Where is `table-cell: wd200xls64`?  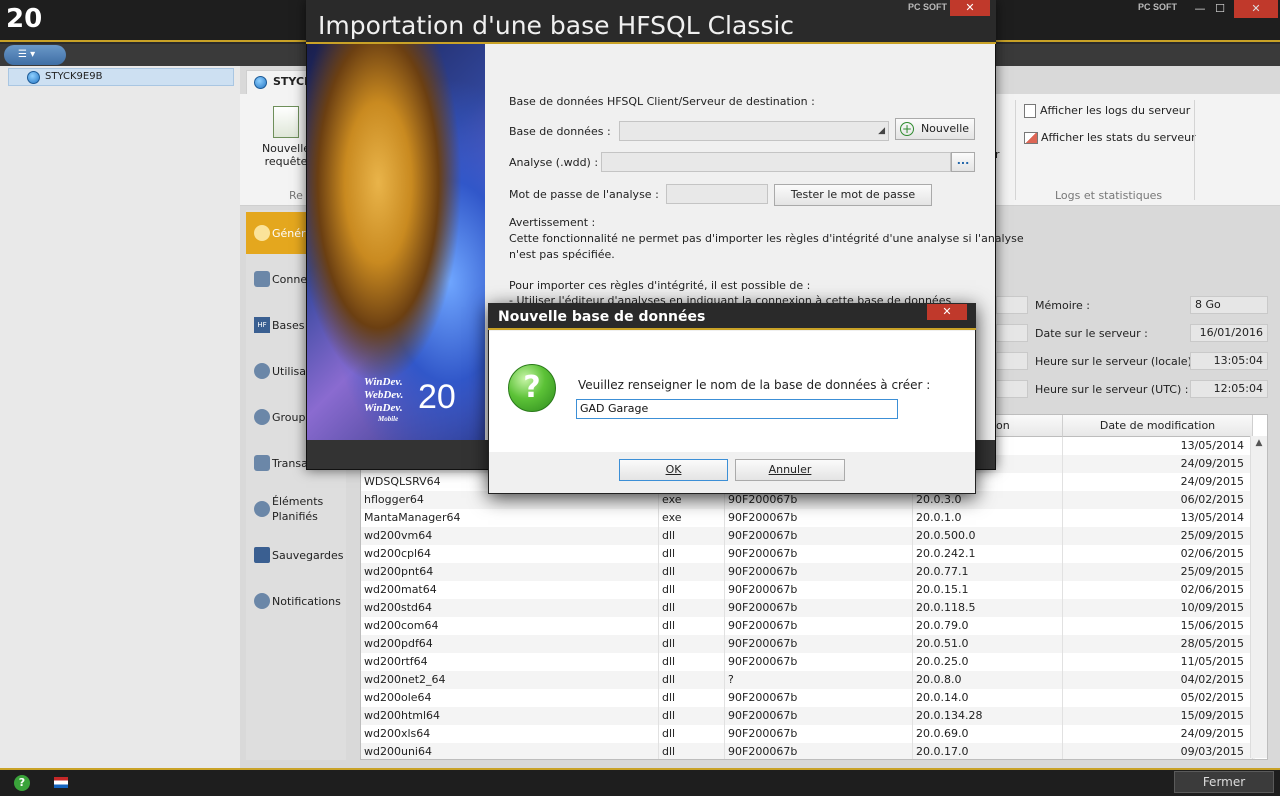
table-cell: wd200xls64 is located at coordinates (510, 734).